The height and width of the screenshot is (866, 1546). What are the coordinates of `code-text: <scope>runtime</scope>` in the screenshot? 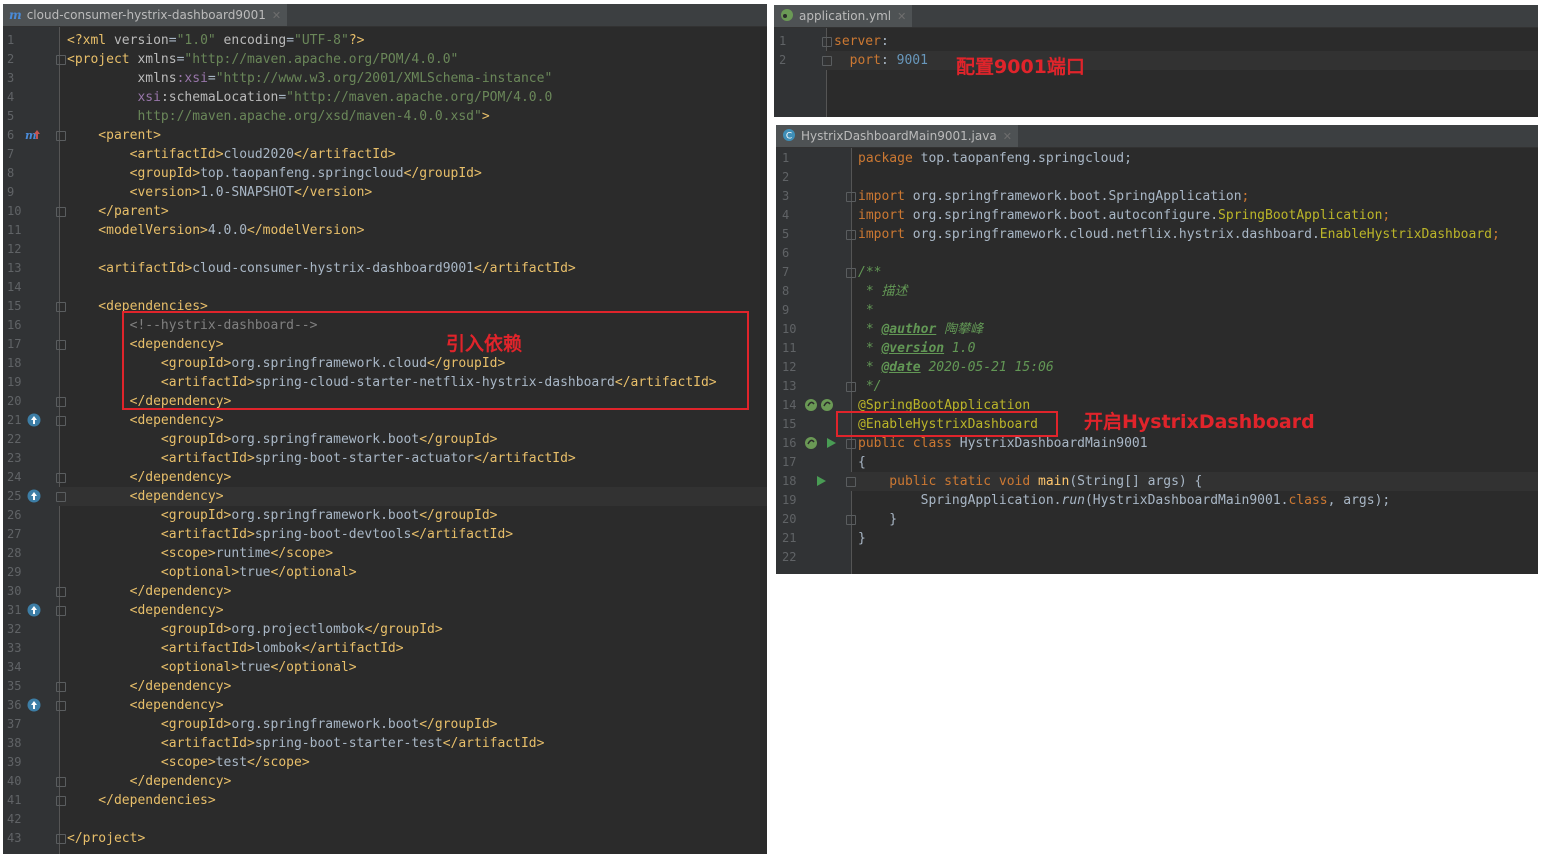 It's located at (200, 553).